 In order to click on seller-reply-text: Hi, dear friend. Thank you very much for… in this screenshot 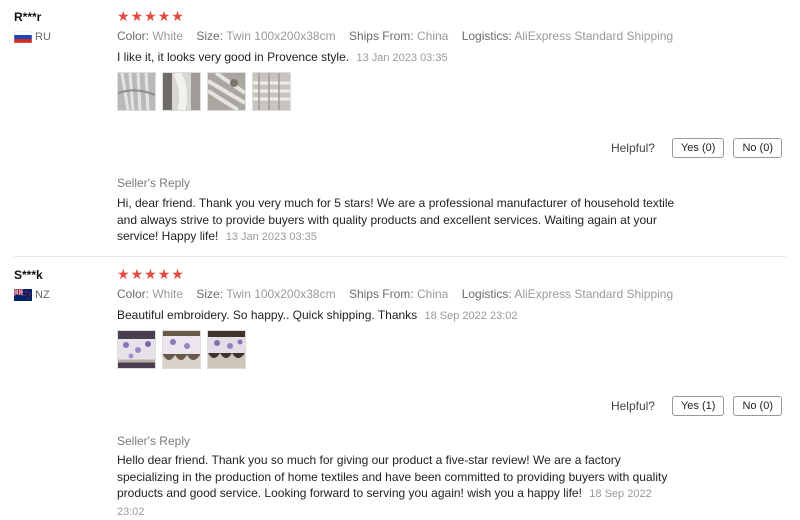, I will do `click(396, 219)`.